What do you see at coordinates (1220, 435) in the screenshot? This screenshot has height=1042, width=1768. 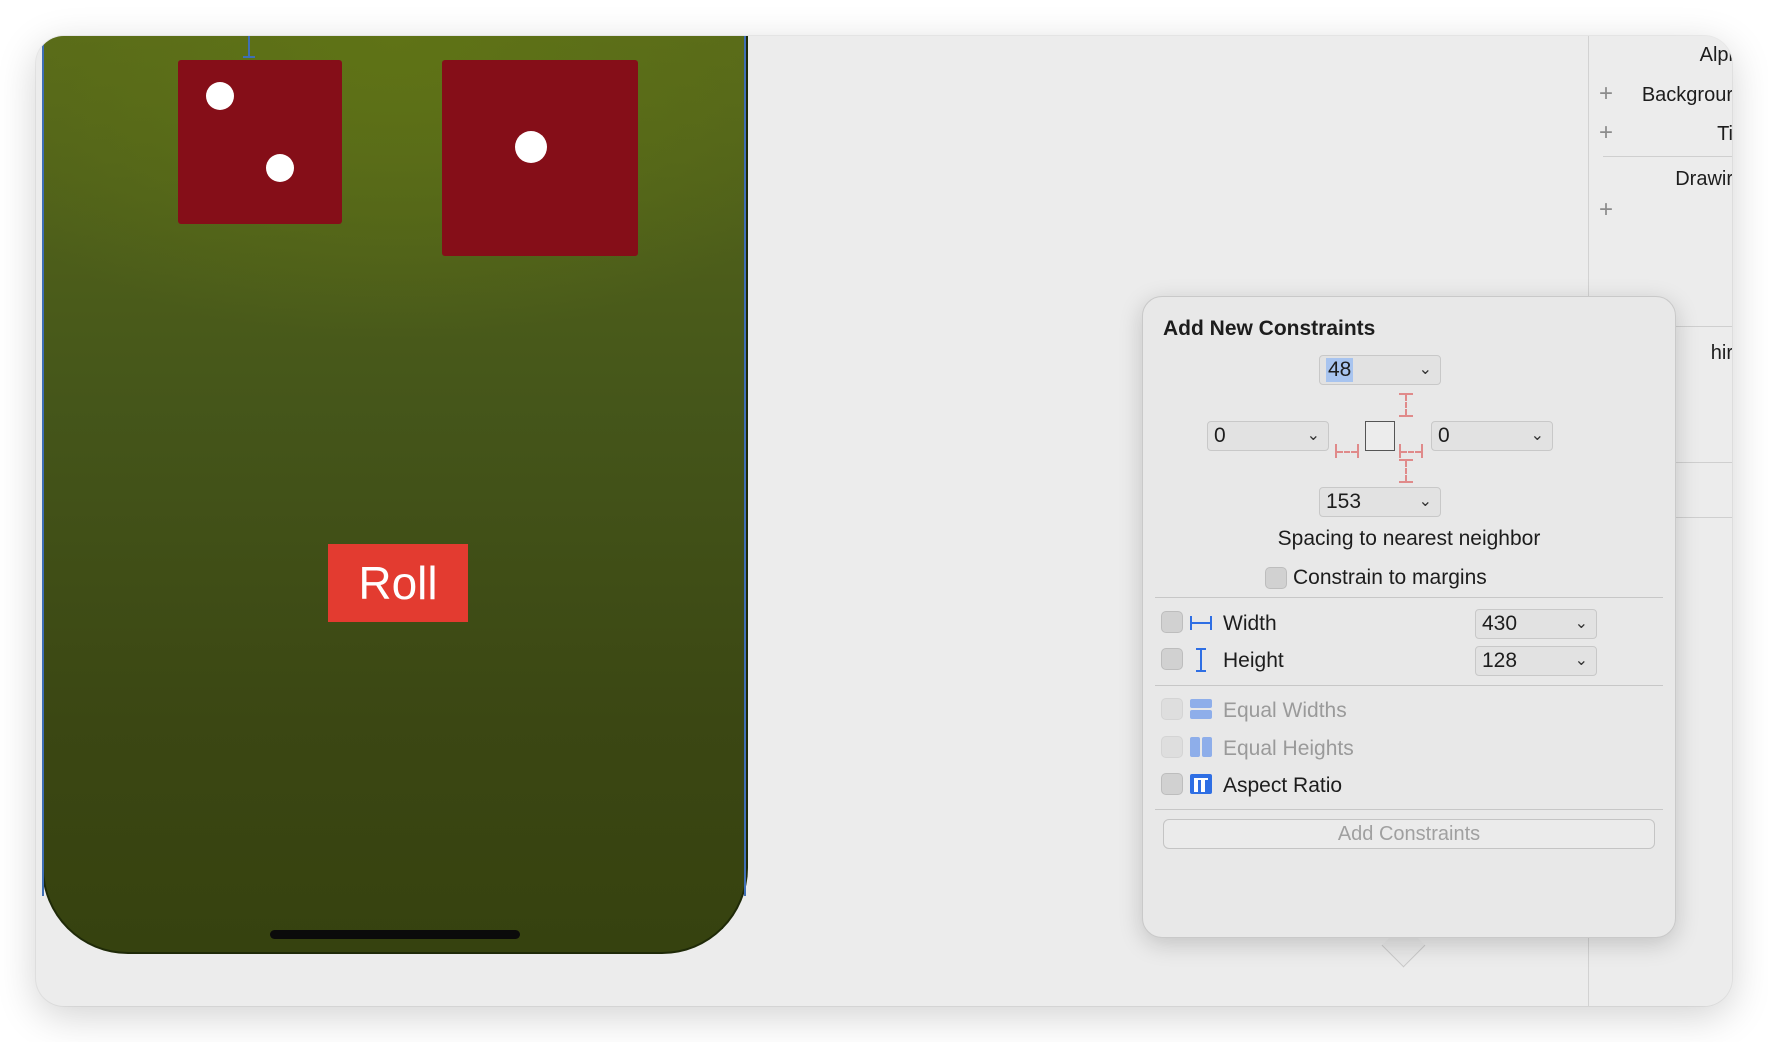 I see `left-spacing-value: 0` at bounding box center [1220, 435].